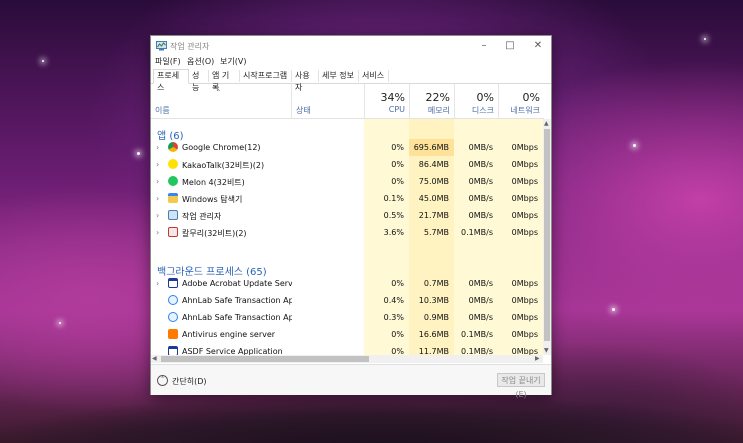 This screenshot has height=443, width=743. I want to click on tab-users: 사용자, so click(305, 81).